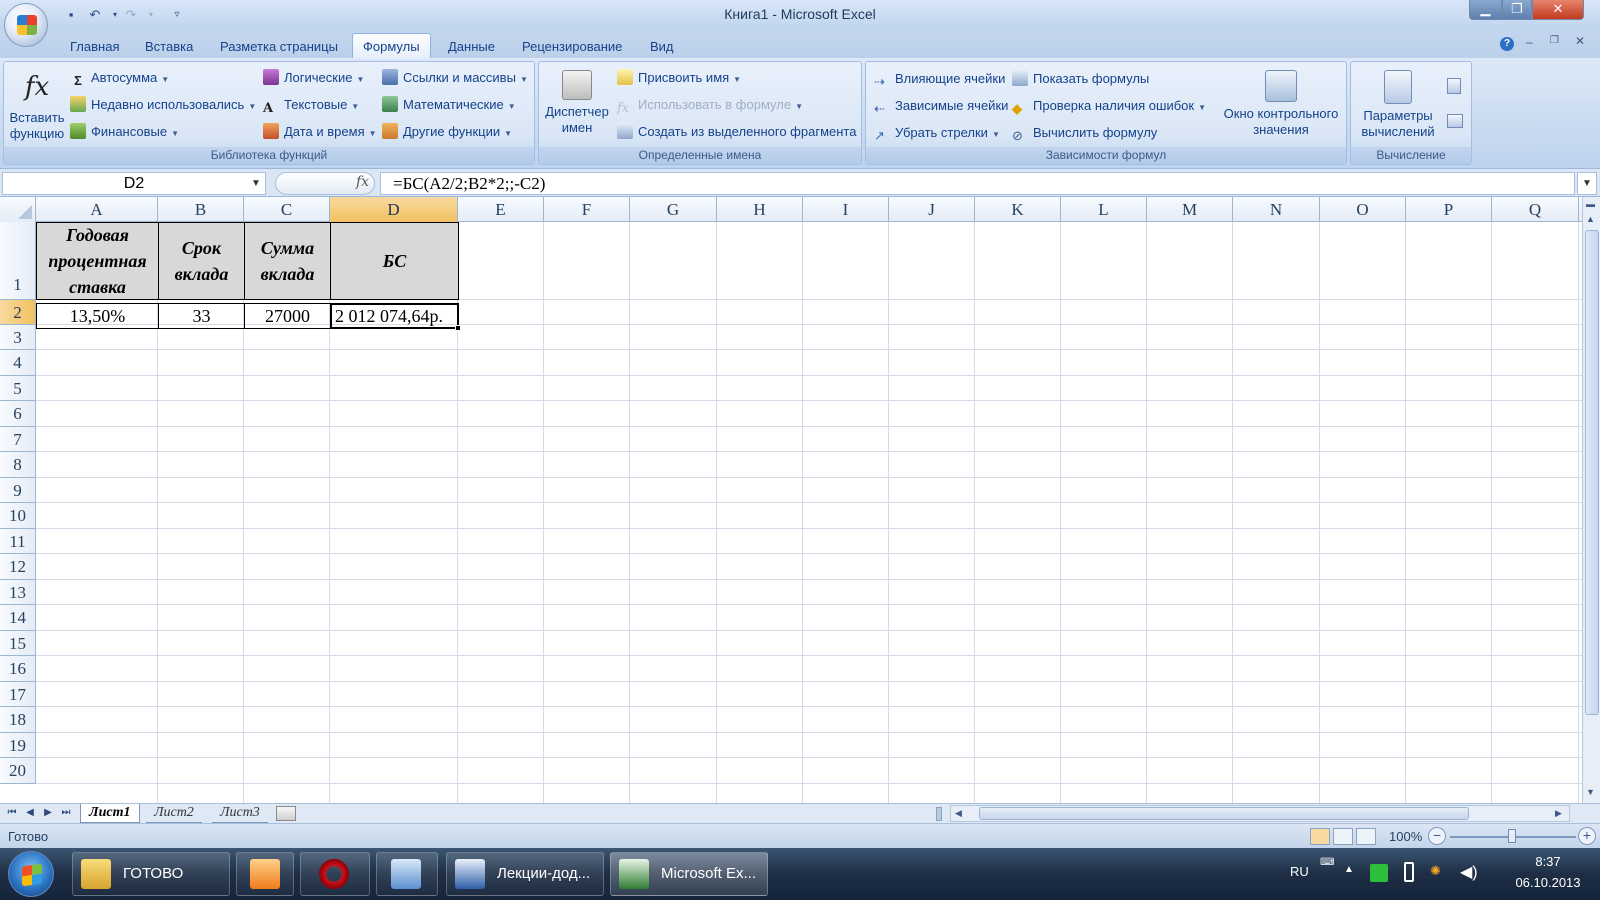  What do you see at coordinates (394, 261) in the screenshot?
I see `cell-d1: БС` at bounding box center [394, 261].